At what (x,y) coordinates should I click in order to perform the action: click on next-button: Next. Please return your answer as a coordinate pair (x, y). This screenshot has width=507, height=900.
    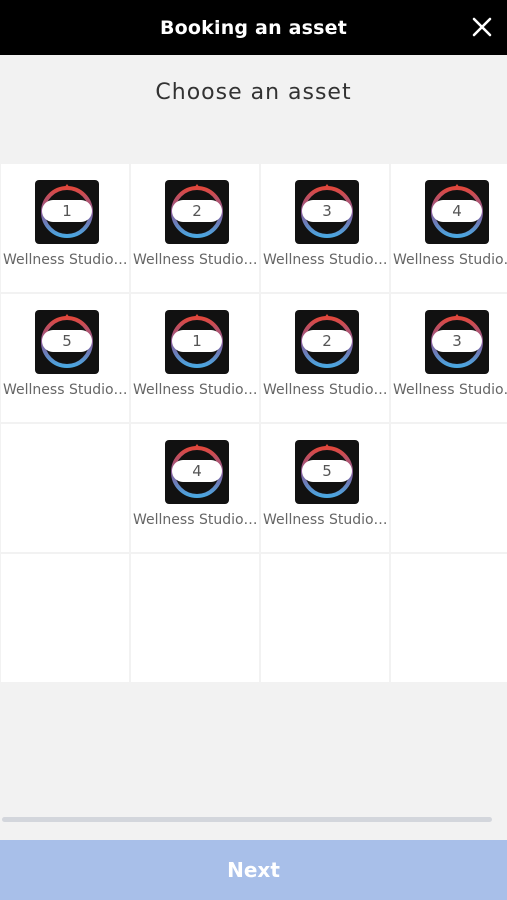
    Looking at the image, I should click on (253, 870).